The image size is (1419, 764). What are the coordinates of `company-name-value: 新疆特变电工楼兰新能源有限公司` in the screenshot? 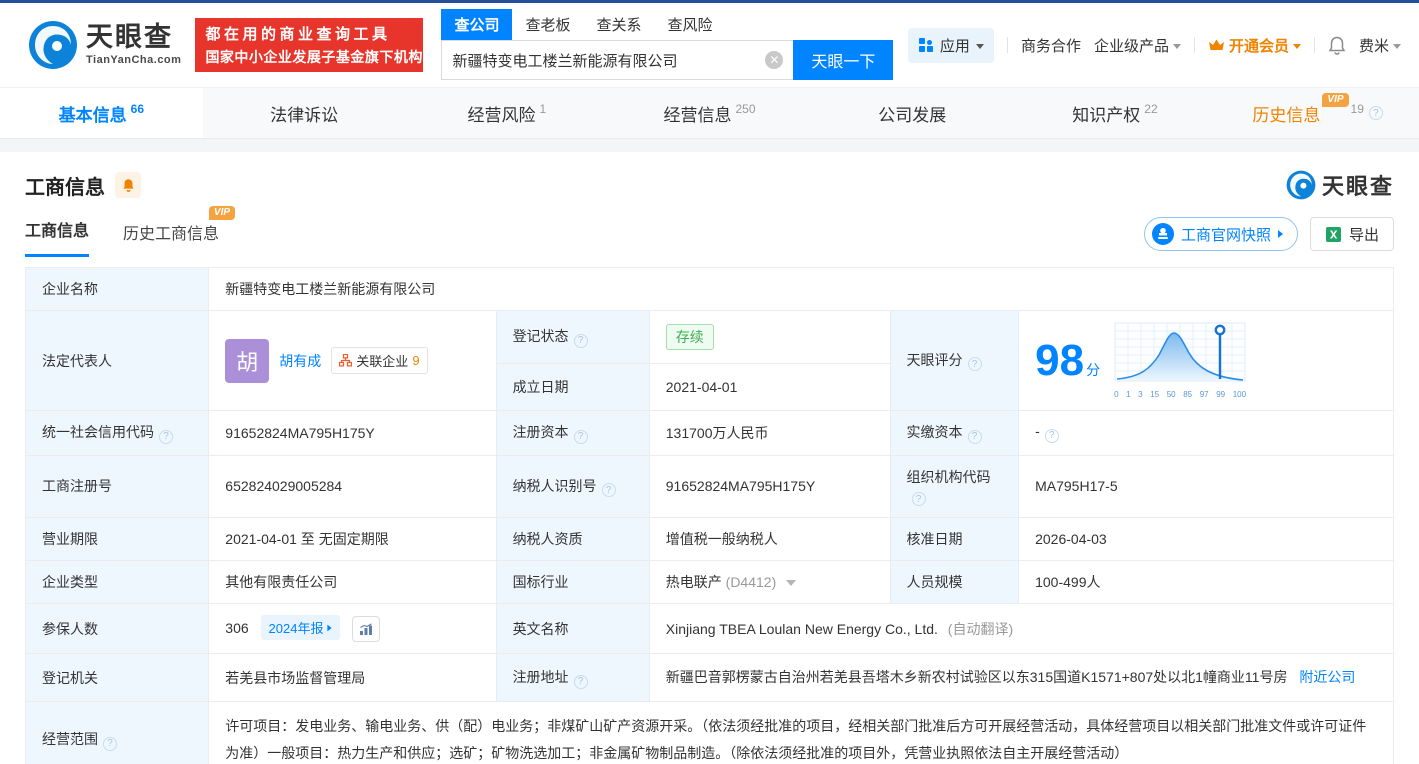 It's located at (801, 289).